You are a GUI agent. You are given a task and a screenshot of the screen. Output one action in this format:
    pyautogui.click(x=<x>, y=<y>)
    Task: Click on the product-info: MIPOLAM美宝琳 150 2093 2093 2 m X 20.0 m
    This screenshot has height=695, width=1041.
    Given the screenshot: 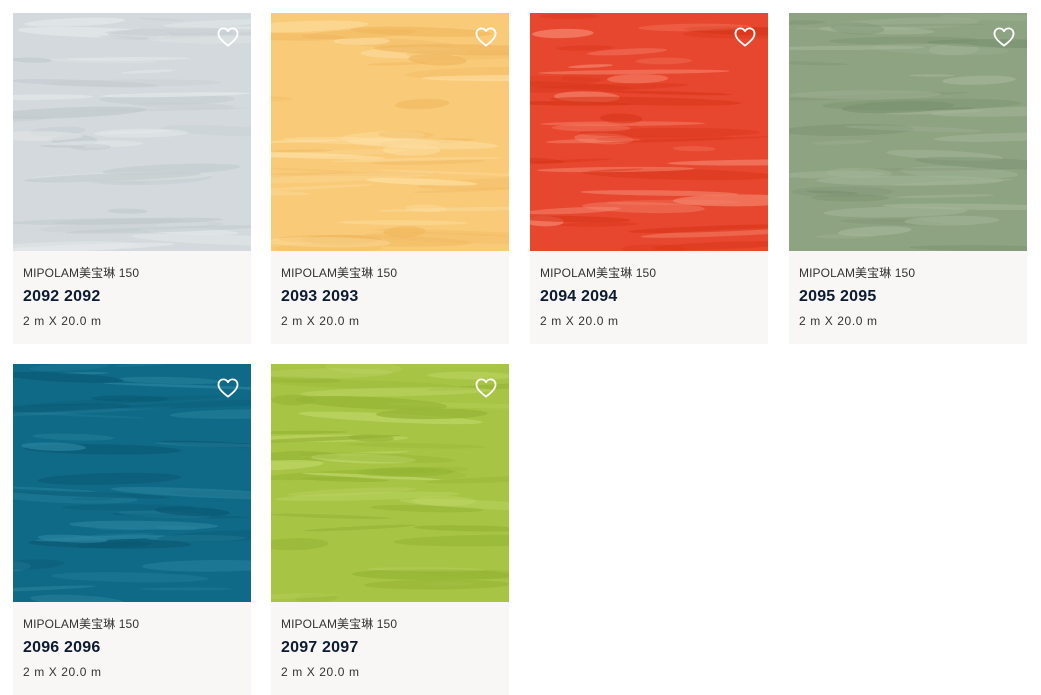 What is the action you would take?
    pyautogui.click(x=390, y=290)
    